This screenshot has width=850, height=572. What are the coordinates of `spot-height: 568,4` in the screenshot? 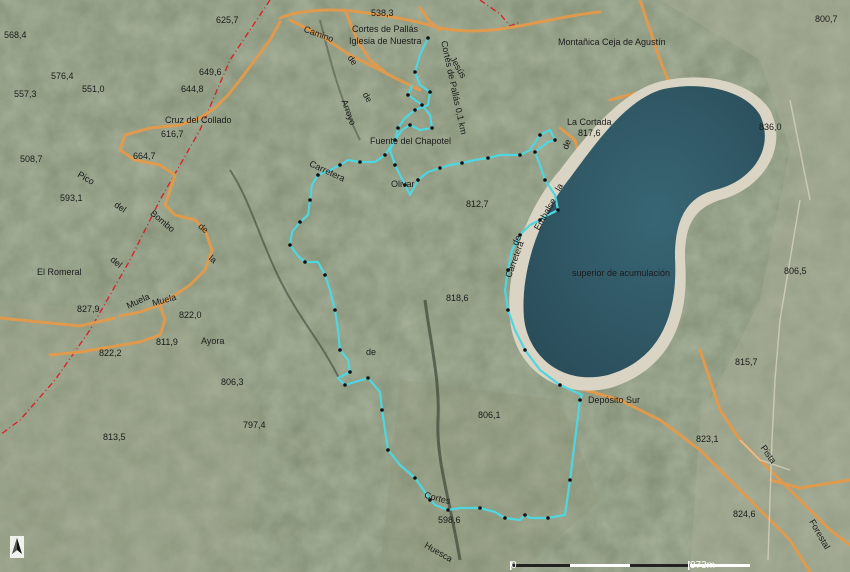 It's located at (15, 35).